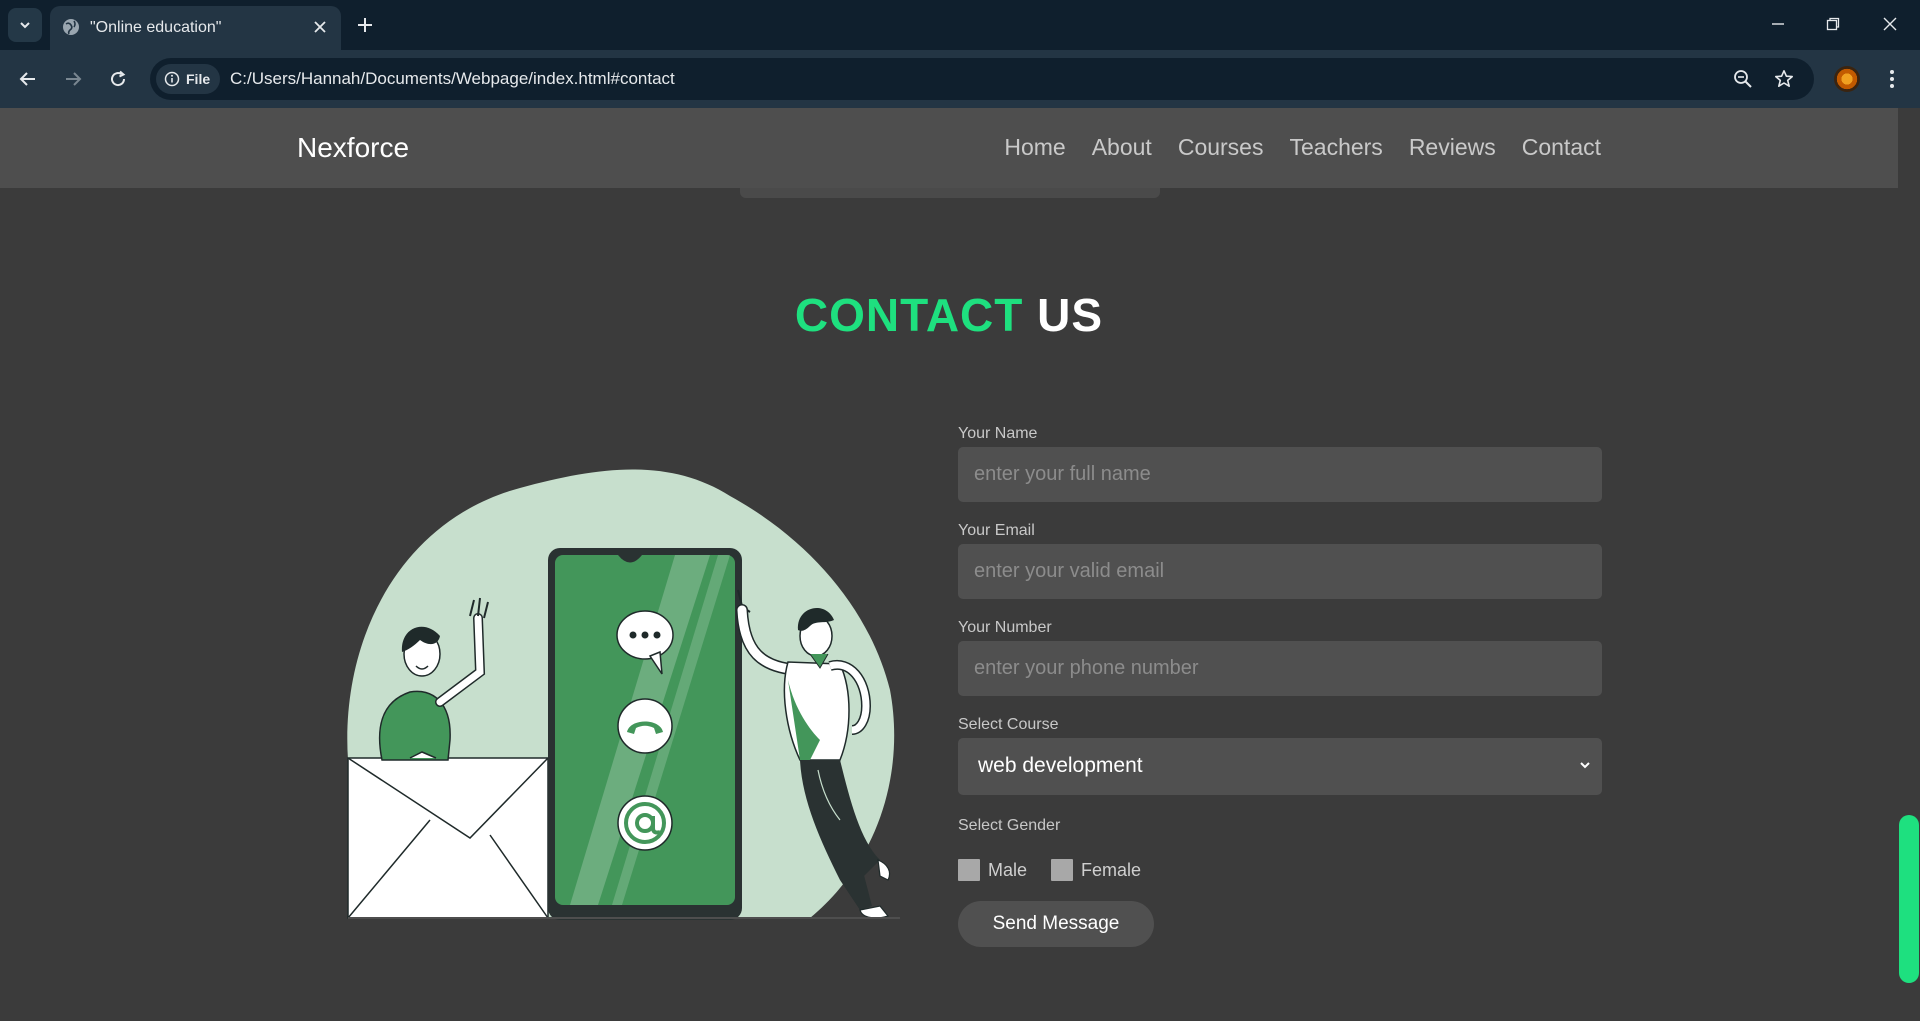  Describe the element at coordinates (909, 315) in the screenshot. I see `contact-heading-accent: CONTACT` at that location.